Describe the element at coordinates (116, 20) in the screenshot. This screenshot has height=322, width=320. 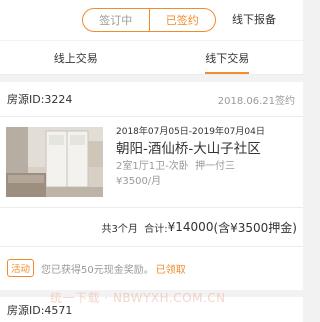
I see `segment-signing: 签订中` at that location.